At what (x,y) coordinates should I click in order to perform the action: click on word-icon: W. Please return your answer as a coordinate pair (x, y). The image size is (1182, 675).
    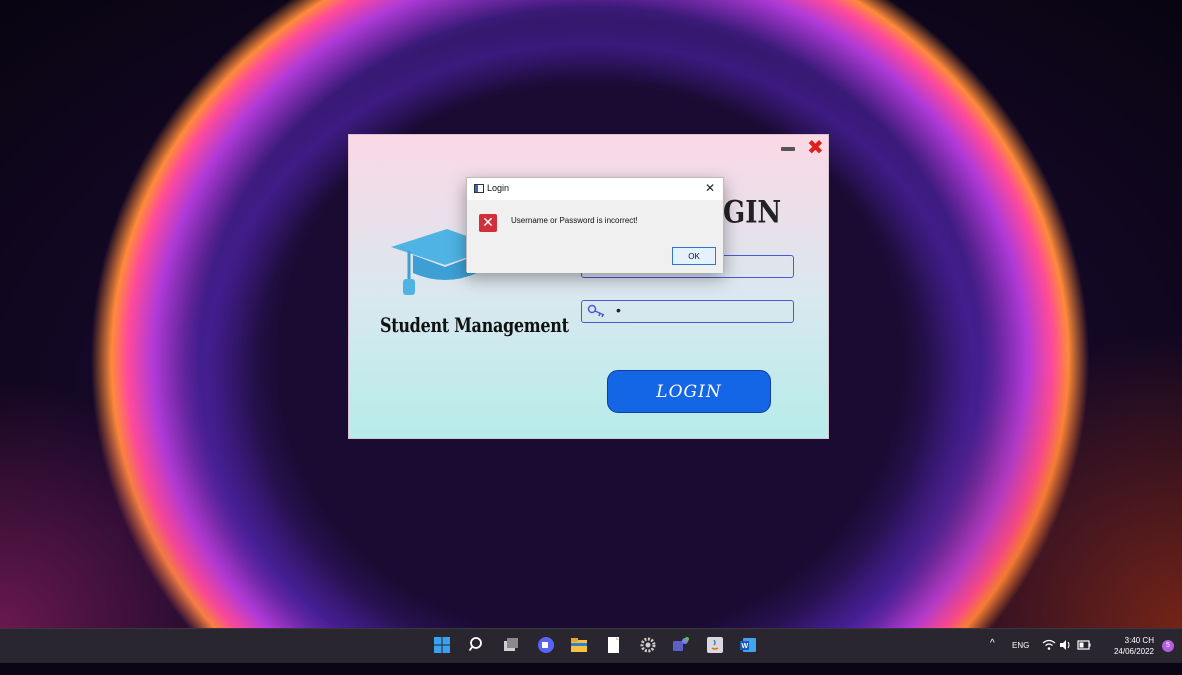
    Looking at the image, I should click on (748, 645).